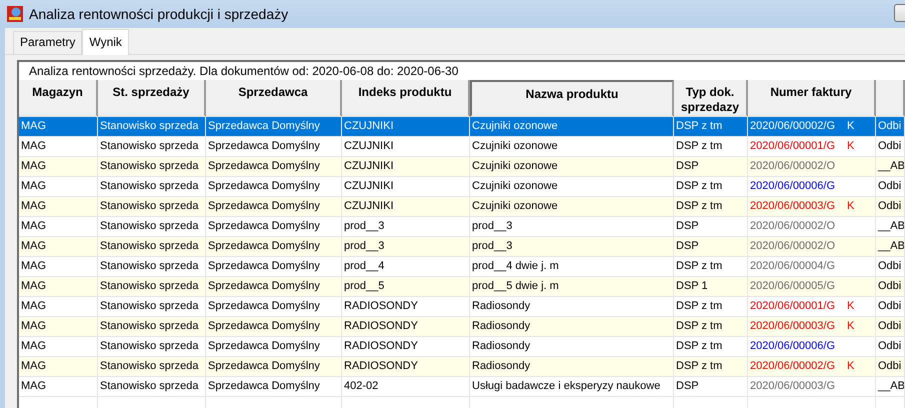 The height and width of the screenshot is (408, 905). I want to click on table-row: MAG Stanowisko sprzeda Sprzedawca Domyślny CZUJNIKI Czujniki ozonowe DSP z tm 2020/06/00003/G K Odbi, so click(462, 207).